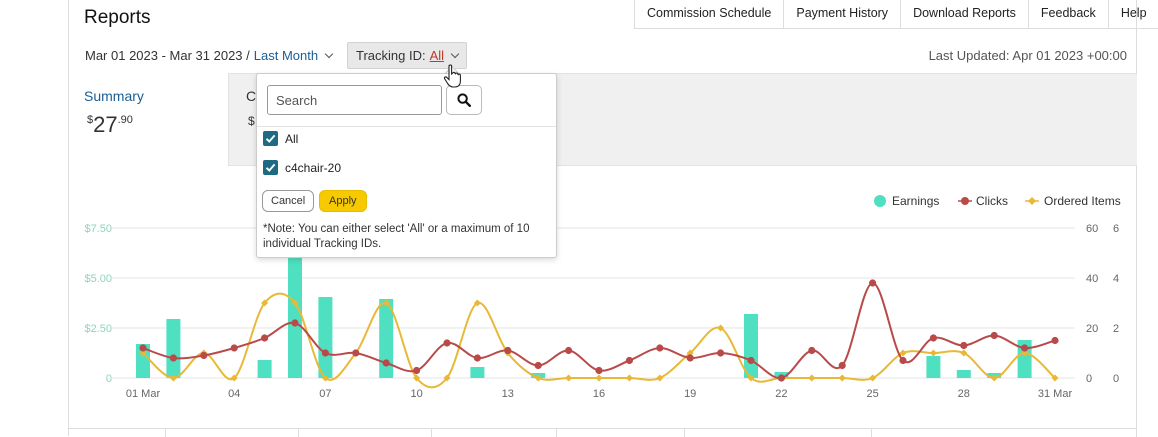 The width and height of the screenshot is (1158, 437). Describe the element at coordinates (452, 76) in the screenshot. I see `hand-pointer-icon` at that location.